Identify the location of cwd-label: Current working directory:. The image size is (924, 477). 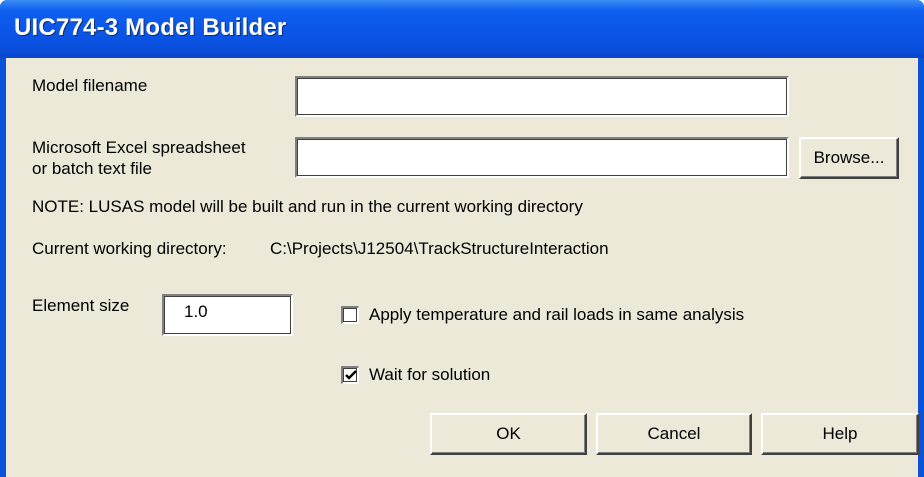
(129, 248).